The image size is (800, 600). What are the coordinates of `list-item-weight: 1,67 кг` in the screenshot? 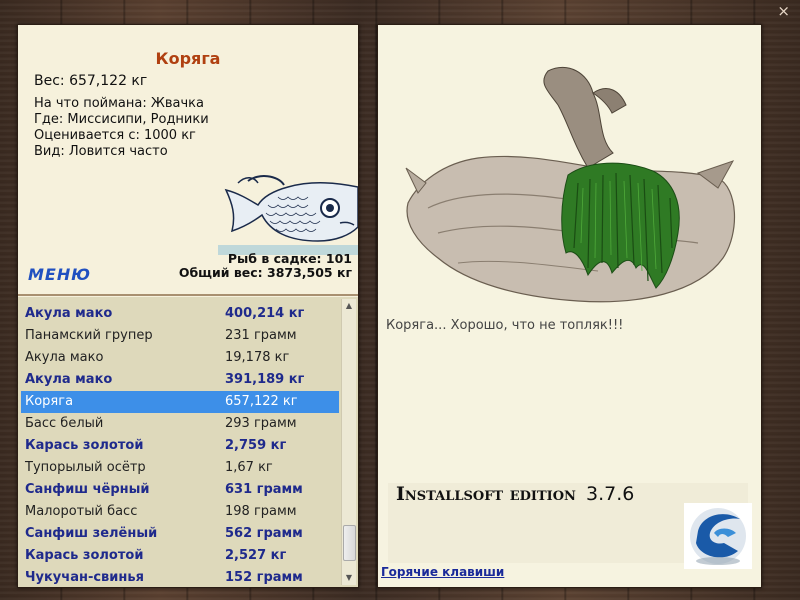 It's located at (249, 467).